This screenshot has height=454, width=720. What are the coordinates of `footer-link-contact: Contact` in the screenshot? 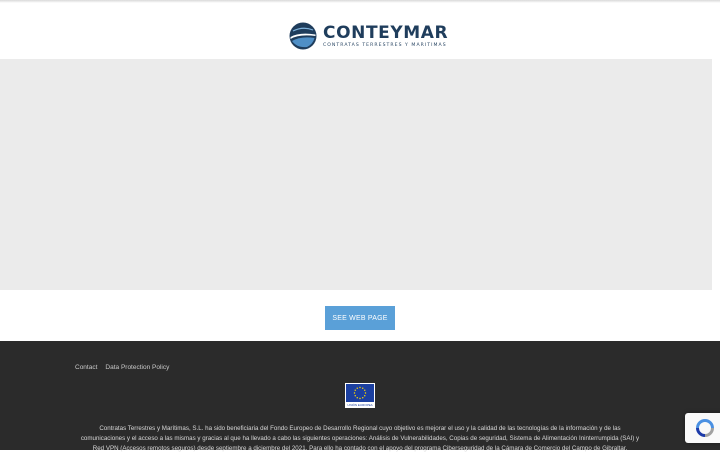 It's located at (86, 367).